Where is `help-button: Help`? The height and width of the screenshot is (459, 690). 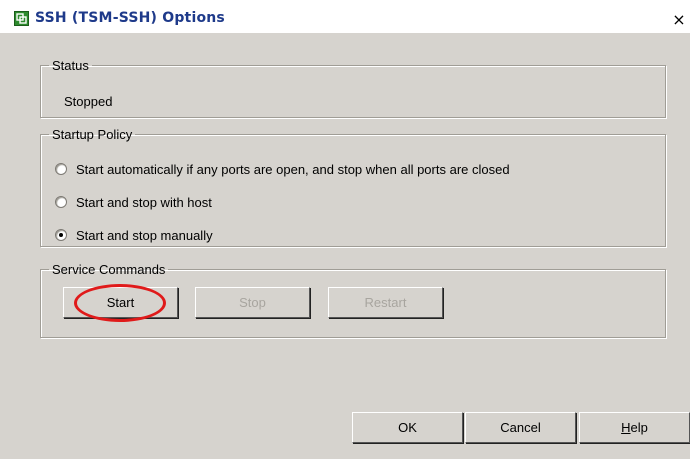
help-button: Help is located at coordinates (634, 427).